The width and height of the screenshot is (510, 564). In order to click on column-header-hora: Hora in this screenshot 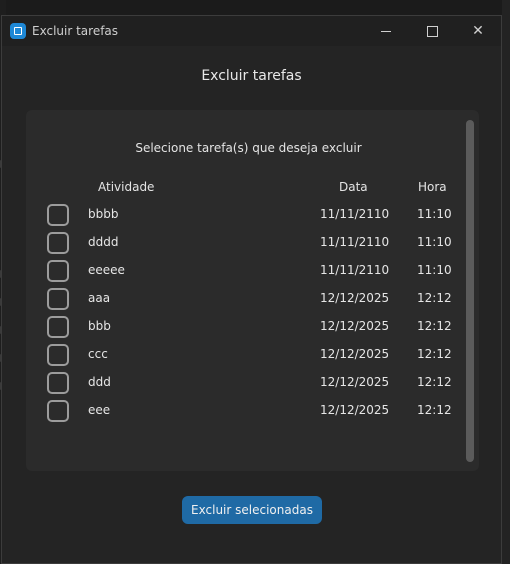, I will do `click(432, 187)`.